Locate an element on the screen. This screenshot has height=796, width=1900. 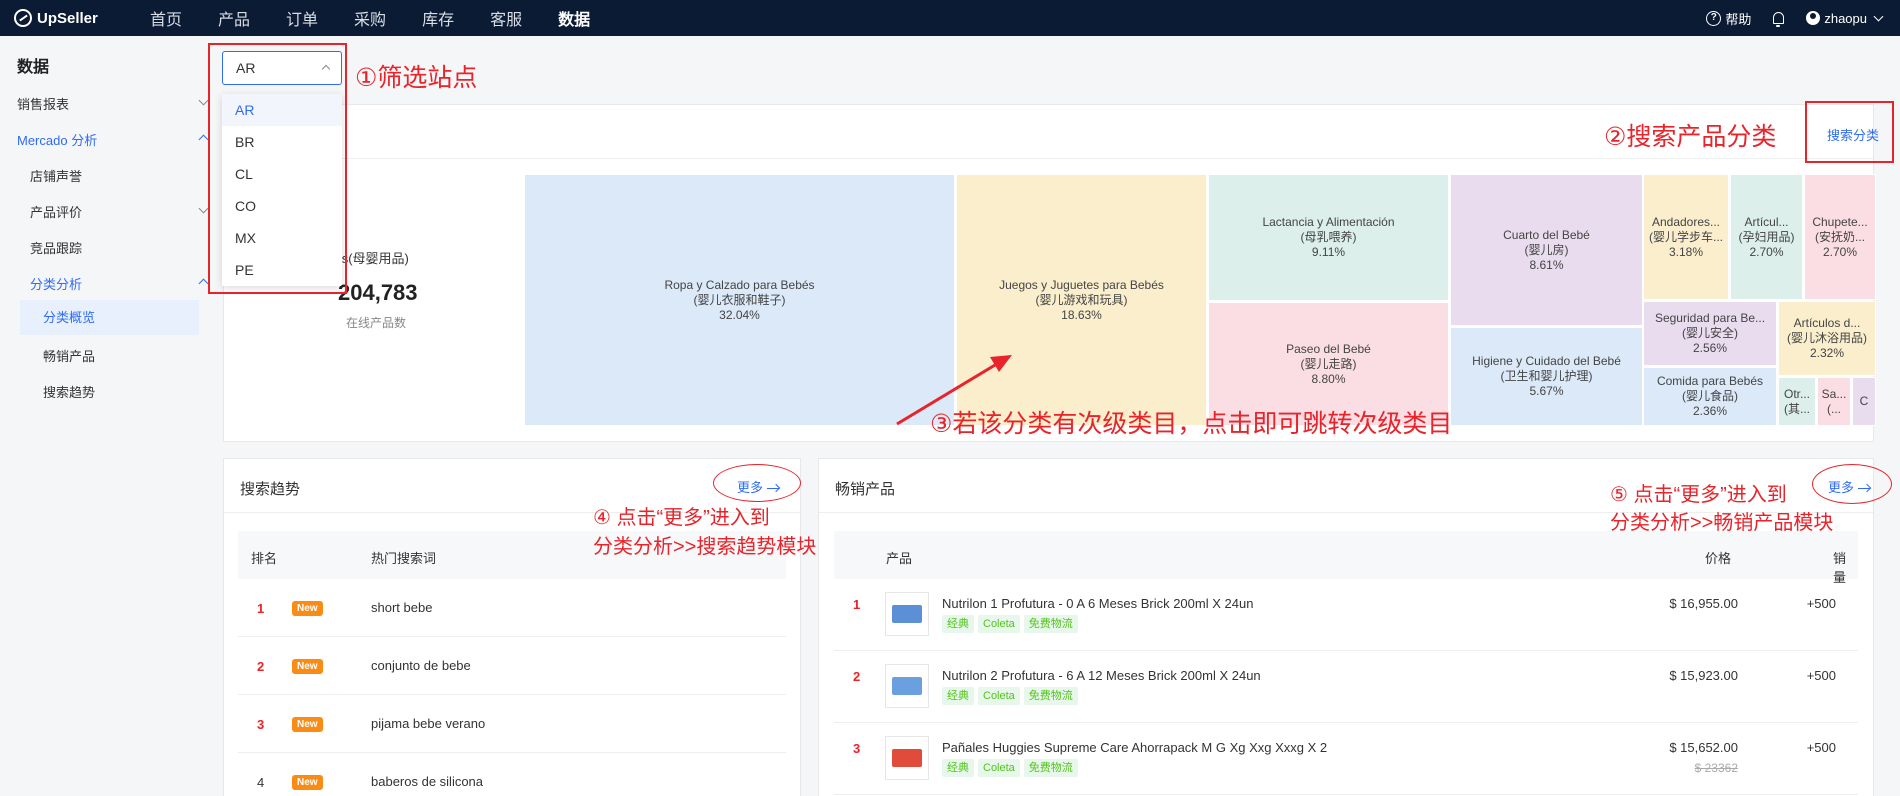
annotation-arrow is located at coordinates (954, 390).